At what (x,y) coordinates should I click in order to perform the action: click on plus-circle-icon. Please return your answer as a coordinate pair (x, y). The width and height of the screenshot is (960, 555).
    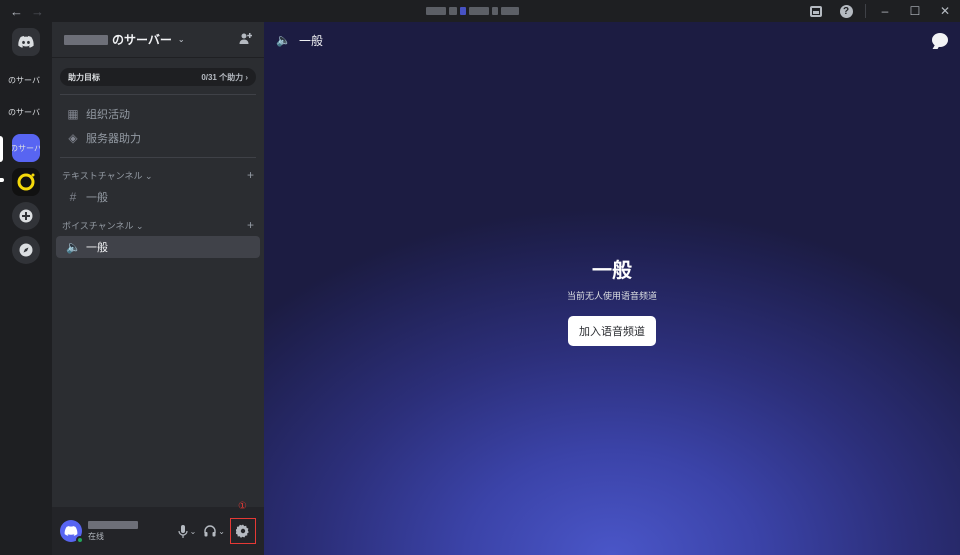
    Looking at the image, I should click on (26, 216).